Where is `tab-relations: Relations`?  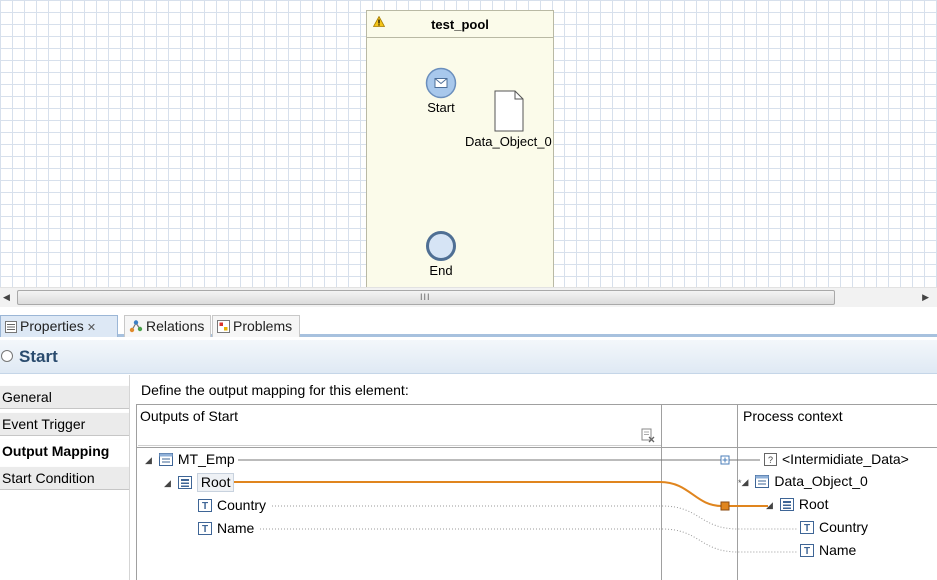 tab-relations: Relations is located at coordinates (167, 326).